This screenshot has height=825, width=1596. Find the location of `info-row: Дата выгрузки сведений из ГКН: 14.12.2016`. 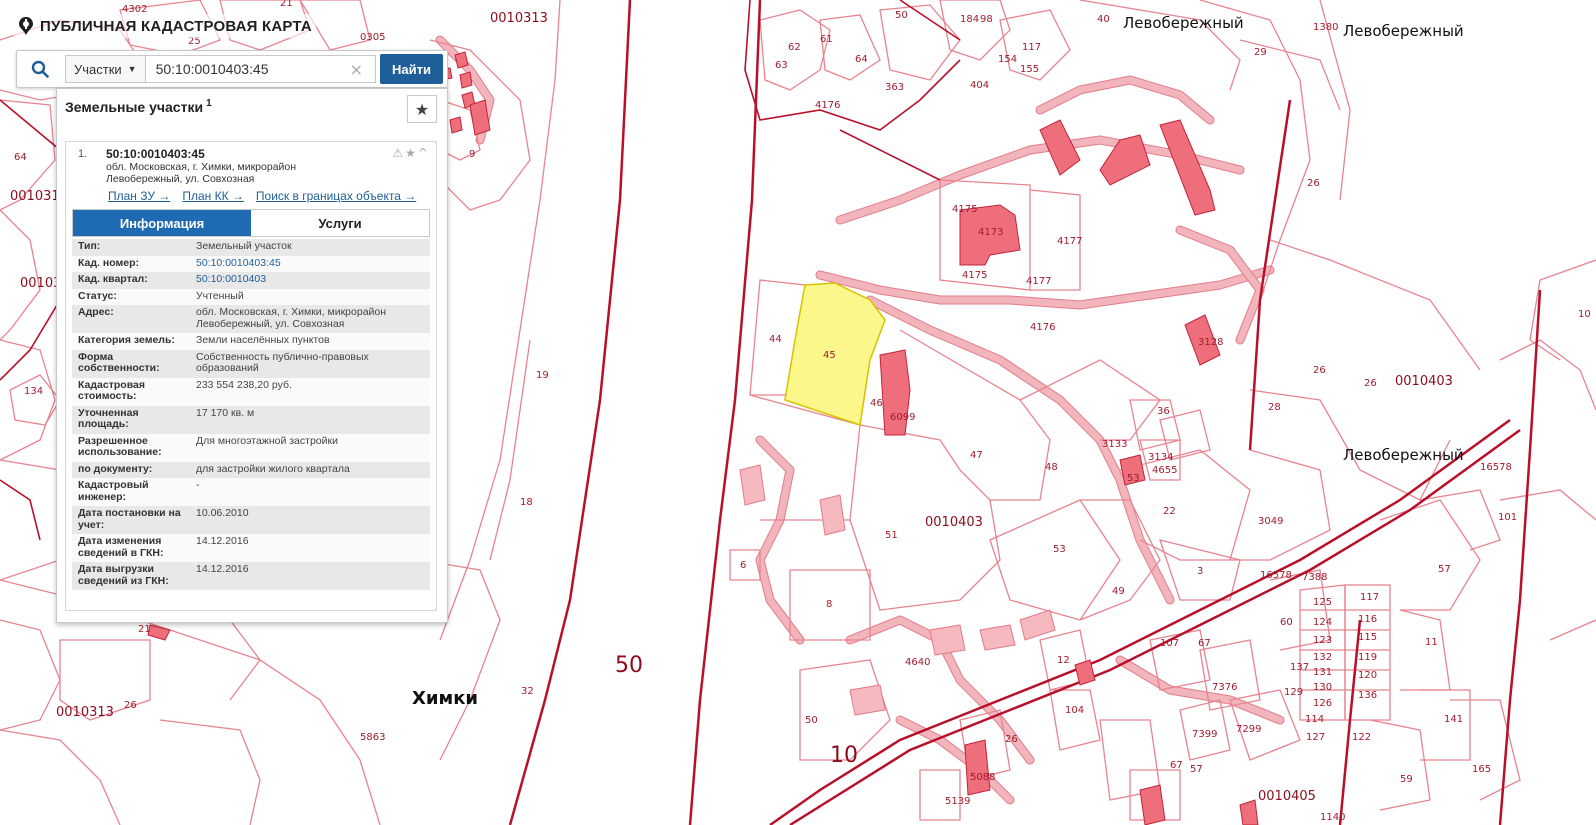

info-row: Дата выгрузки сведений из ГКН: 14.12.2016 is located at coordinates (251, 576).